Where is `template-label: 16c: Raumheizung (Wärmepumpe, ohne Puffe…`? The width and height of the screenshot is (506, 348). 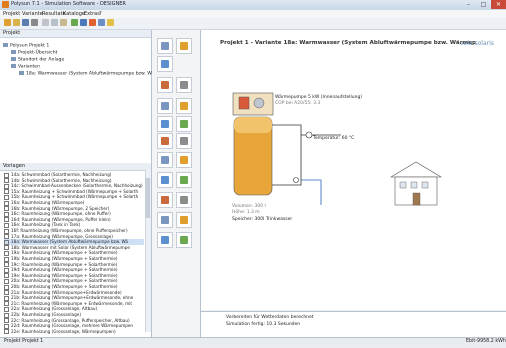 template-label: 16c: Raumheizung (Wärmepumpe, ohne Puffe… is located at coordinates (61, 214).